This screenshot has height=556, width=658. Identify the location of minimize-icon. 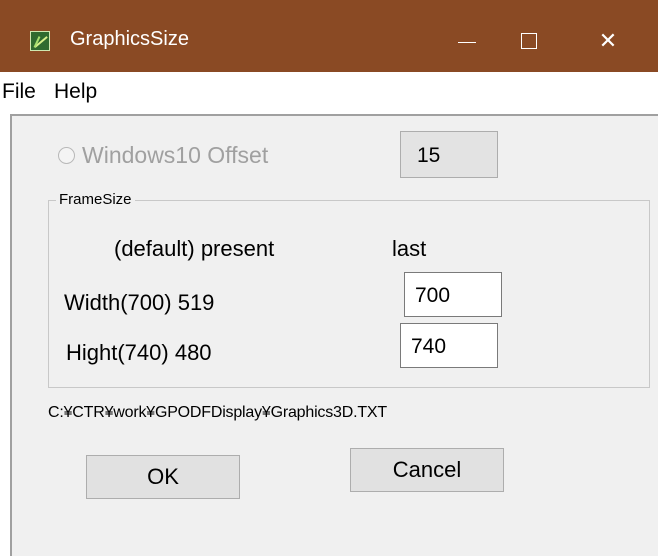
(467, 42).